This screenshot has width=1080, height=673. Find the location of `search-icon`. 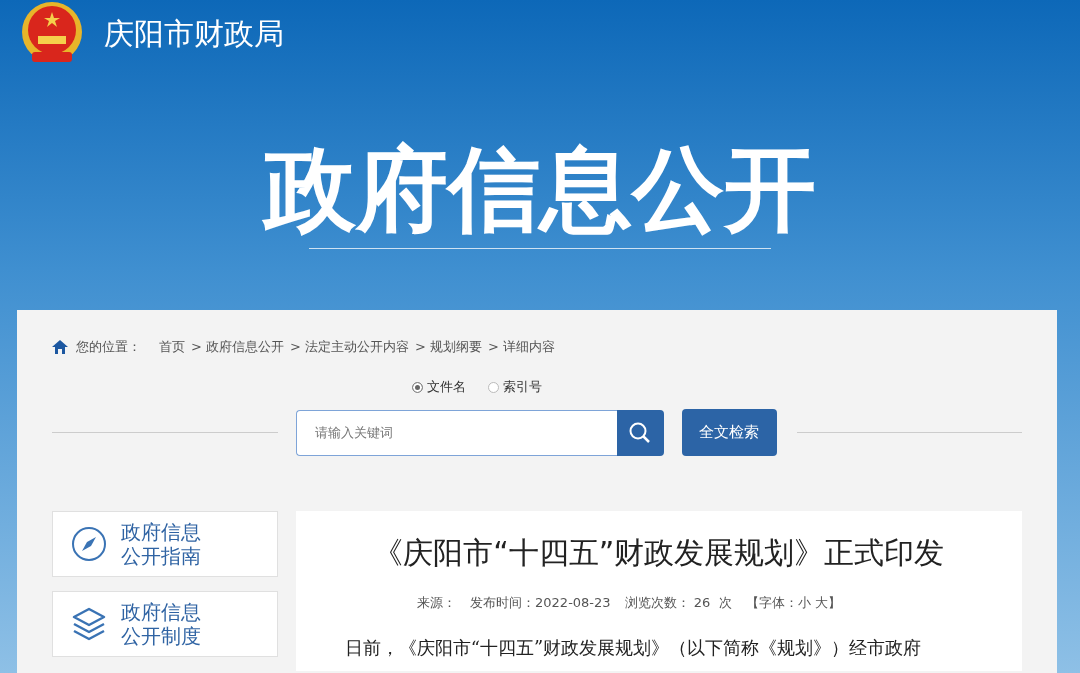

search-icon is located at coordinates (640, 432).